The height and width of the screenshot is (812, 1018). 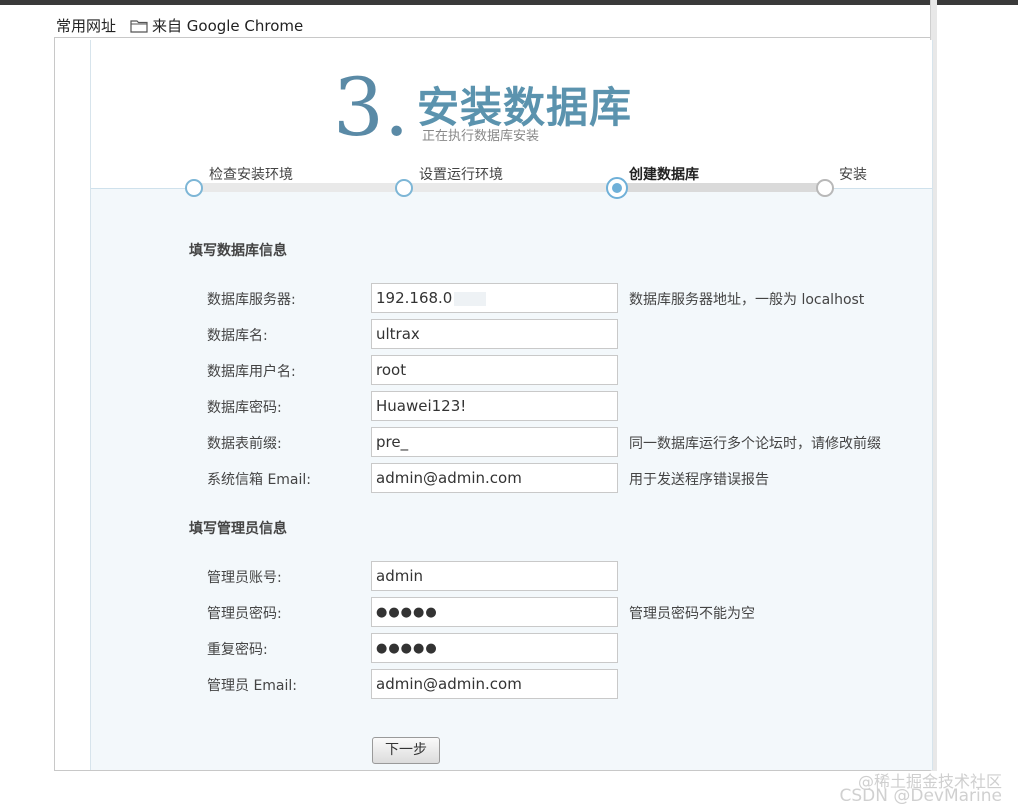 I want to click on form-row-admin-password: 管理员密码: ●●●●● 管理员密码不能为空, so click(x=511, y=612).